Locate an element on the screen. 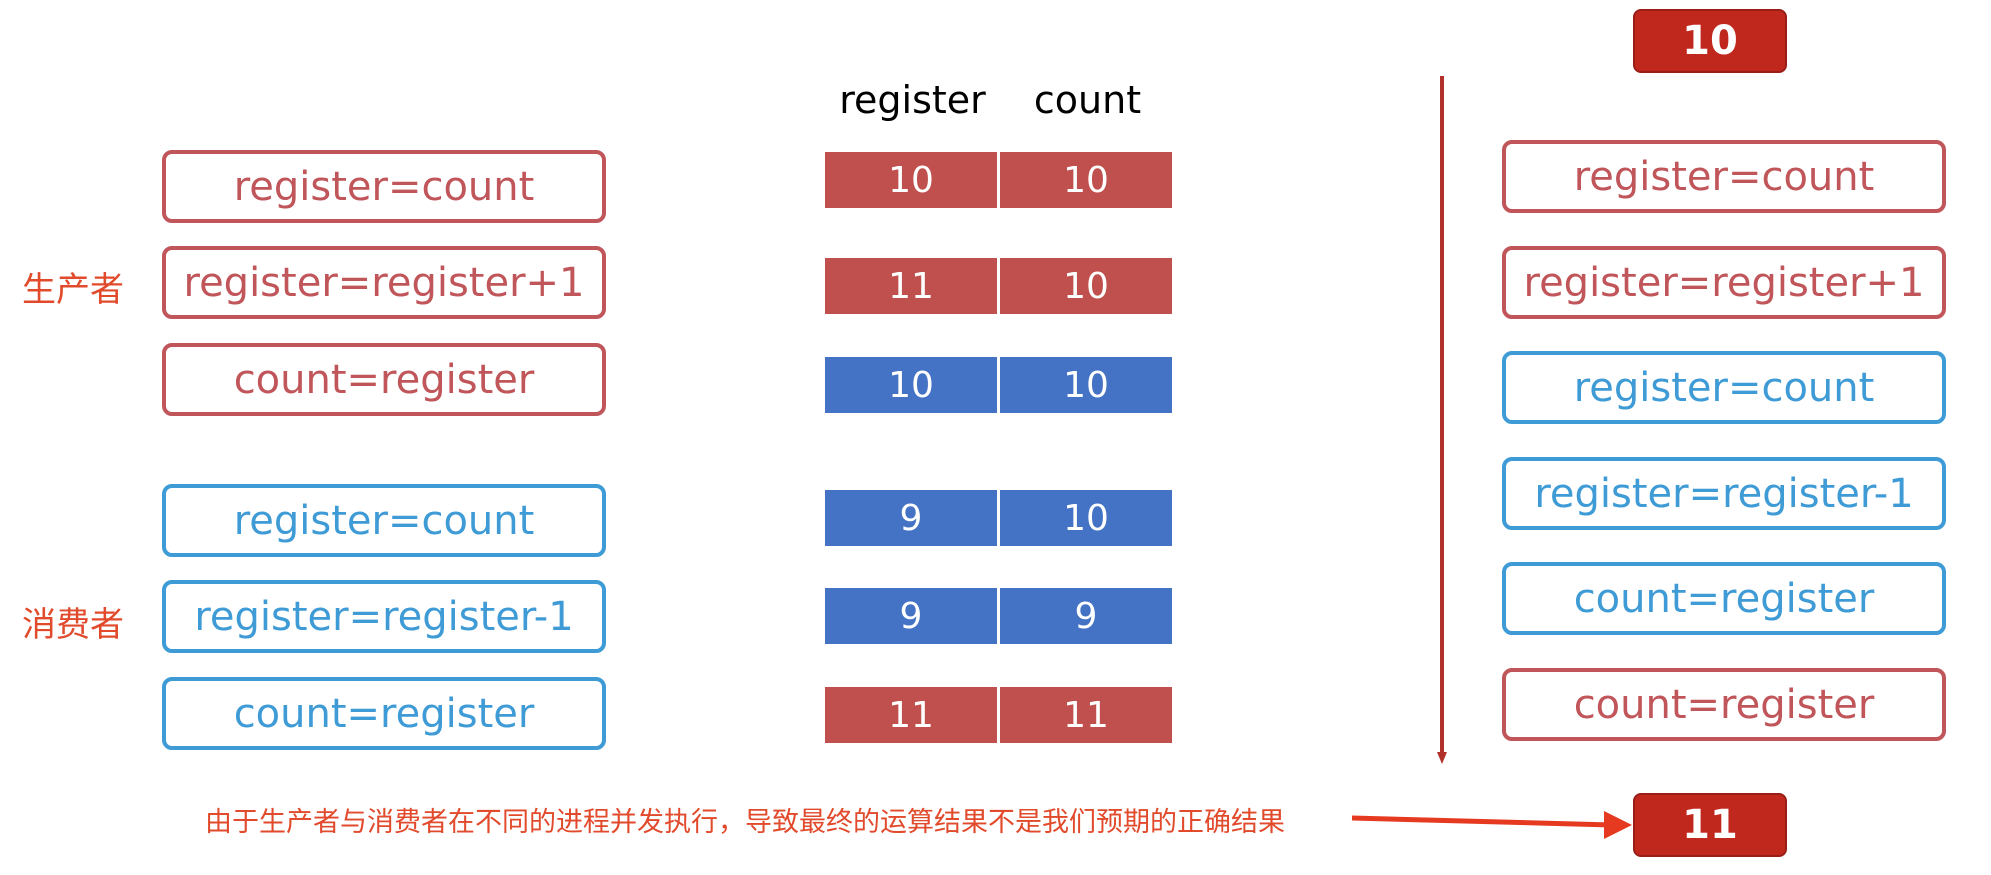 The height and width of the screenshot is (875, 1991). interleaved-step-2: register=register+1 is located at coordinates (1724, 282).